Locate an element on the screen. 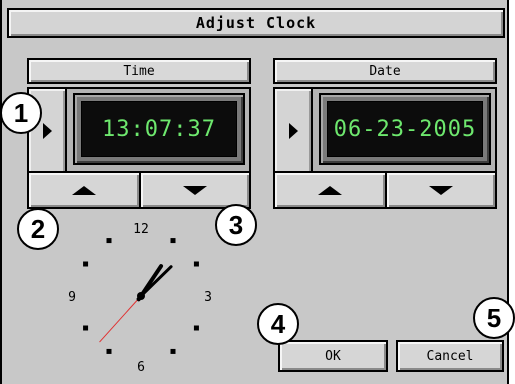 This screenshot has width=515, height=384. title-bar: Adjust Clock is located at coordinates (256, 23).